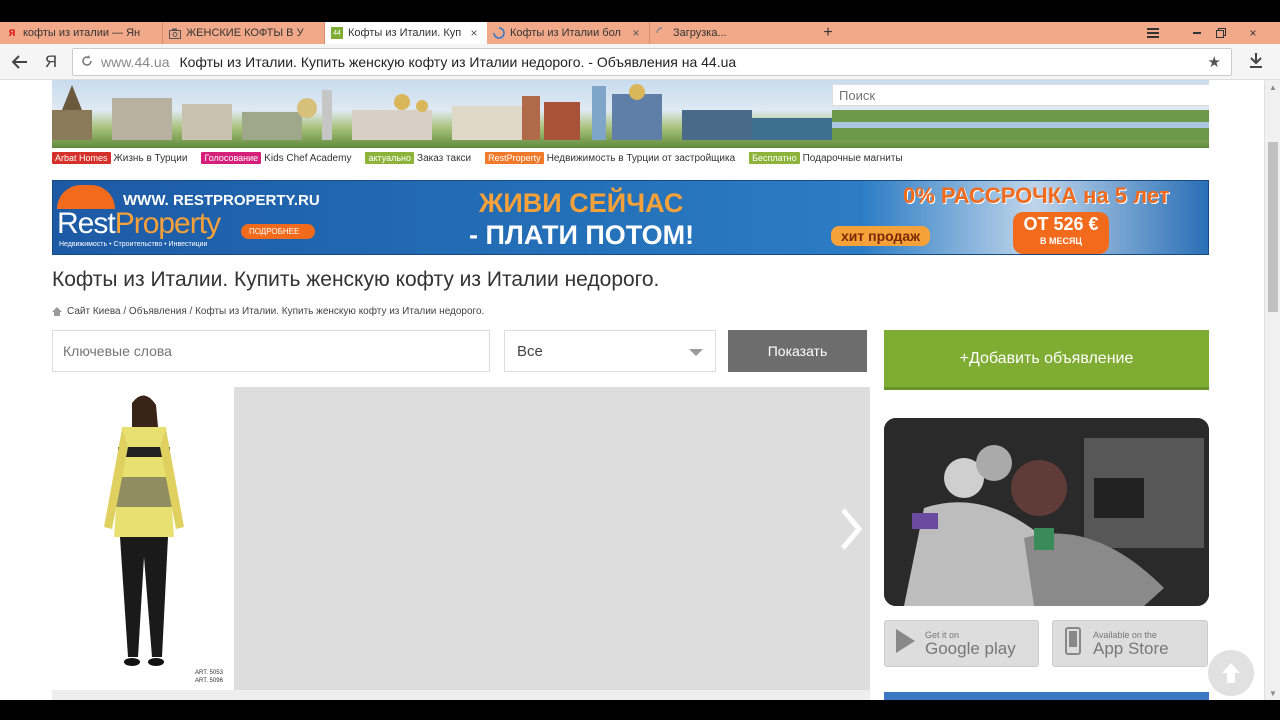  I want to click on tab-title: Кофты из Италии бол, so click(565, 33).